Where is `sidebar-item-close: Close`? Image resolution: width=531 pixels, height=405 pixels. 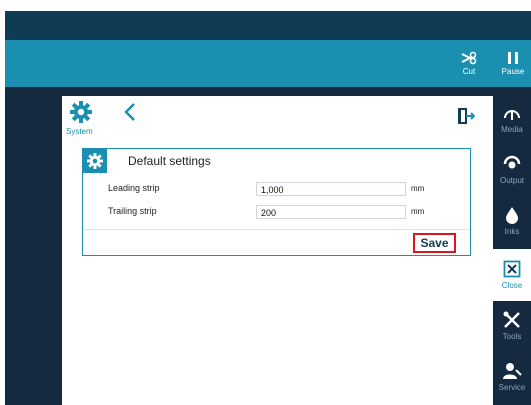
sidebar-item-close: Close is located at coordinates (512, 275).